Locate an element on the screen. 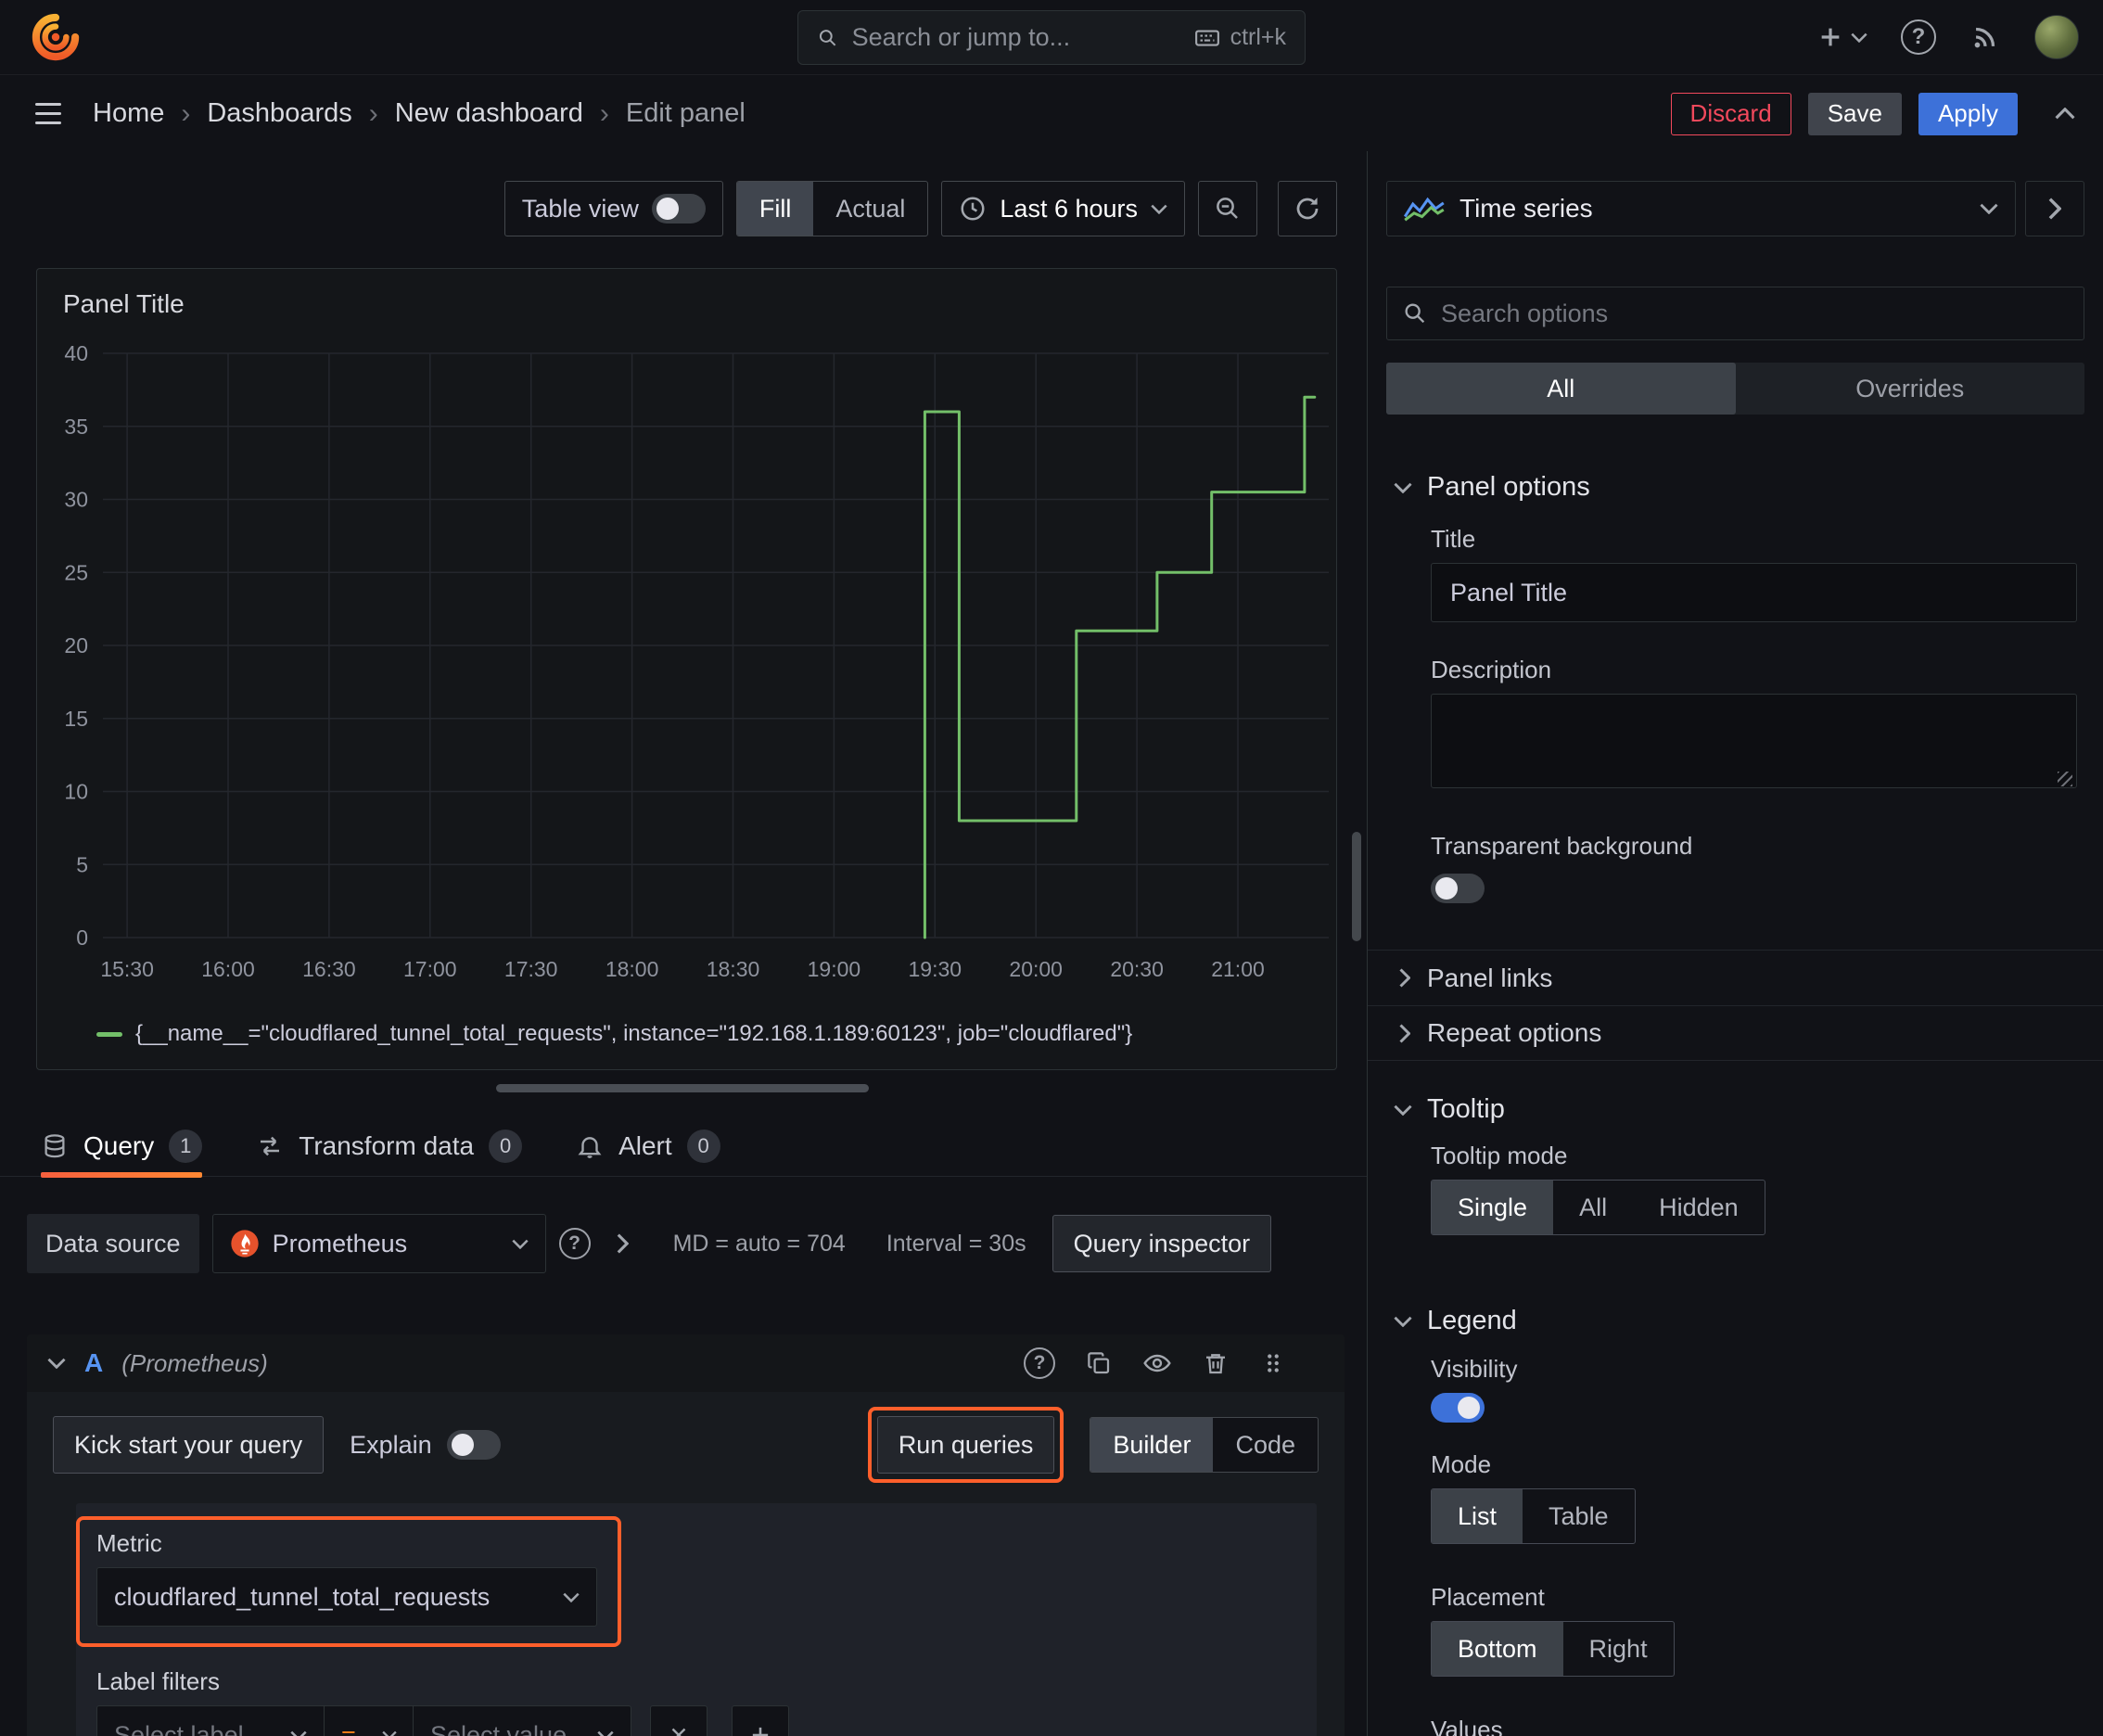 The height and width of the screenshot is (1736, 2103). legend-visibility-switch is located at coordinates (1458, 1408).